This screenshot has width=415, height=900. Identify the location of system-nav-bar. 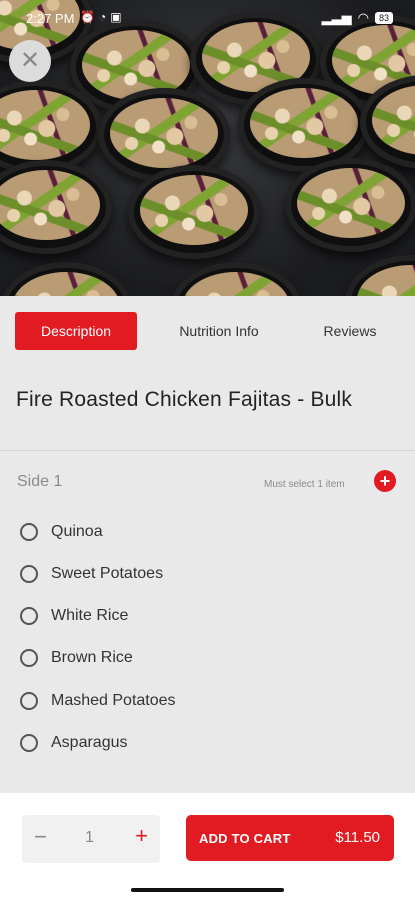
(207, 892).